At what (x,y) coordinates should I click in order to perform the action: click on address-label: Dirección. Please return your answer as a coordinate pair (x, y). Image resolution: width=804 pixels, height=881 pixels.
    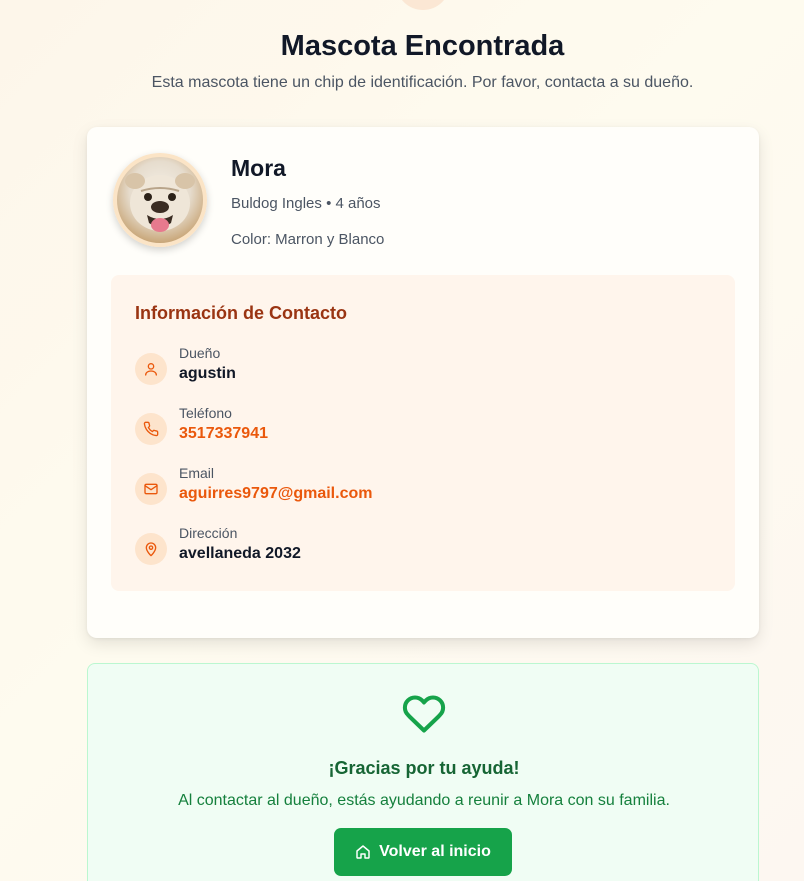
    Looking at the image, I should click on (208, 533).